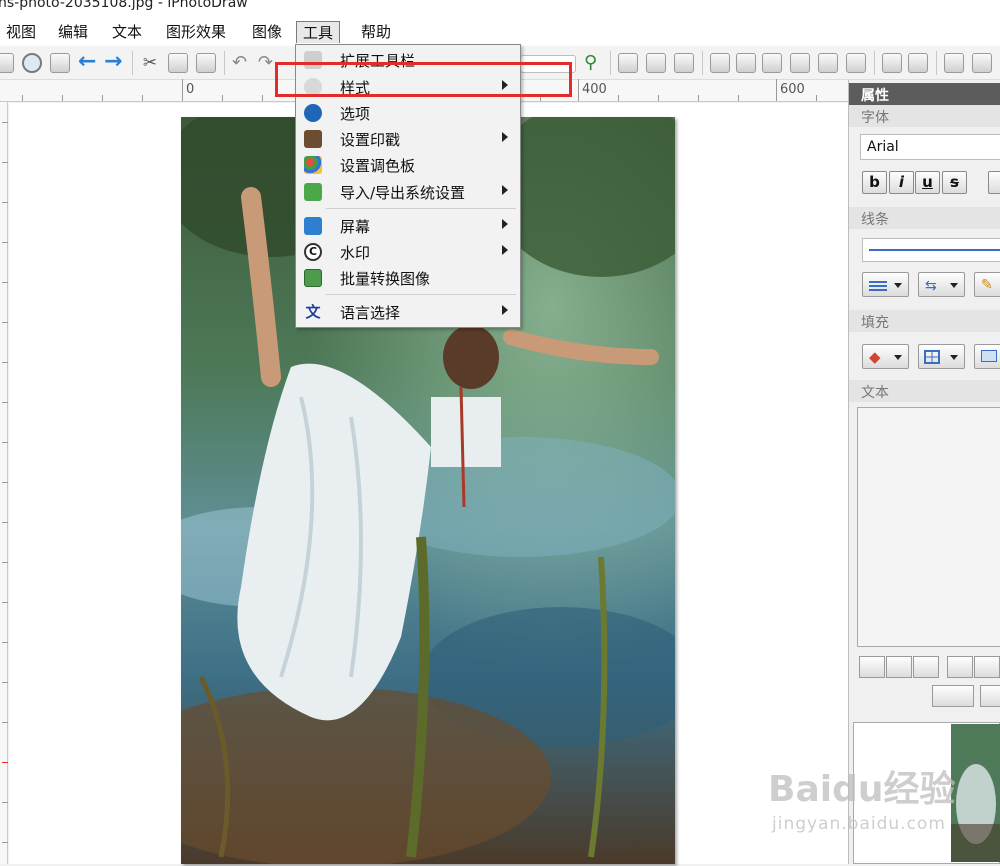 This screenshot has width=1000, height=866. I want to click on save-icon, so click(7, 63).